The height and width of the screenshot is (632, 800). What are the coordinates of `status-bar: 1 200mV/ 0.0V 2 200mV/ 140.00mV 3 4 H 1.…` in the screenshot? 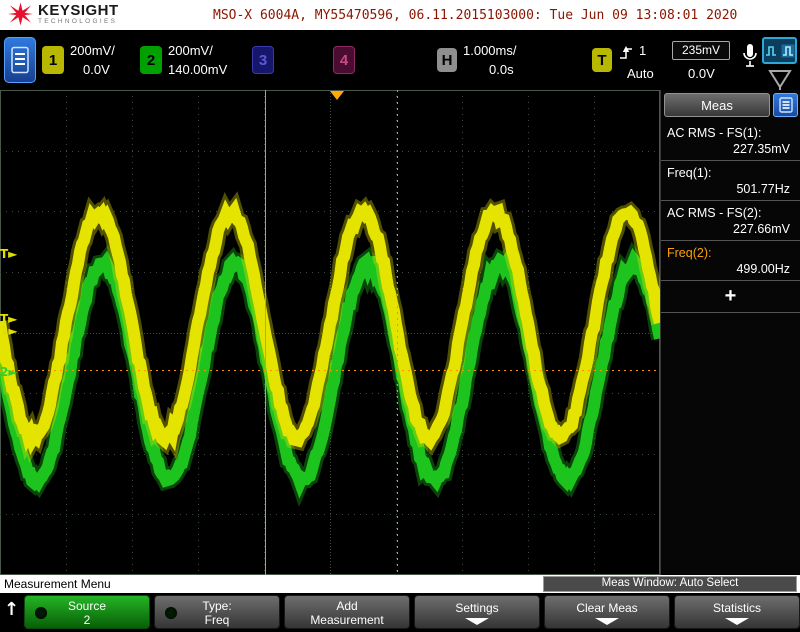 It's located at (400, 61).